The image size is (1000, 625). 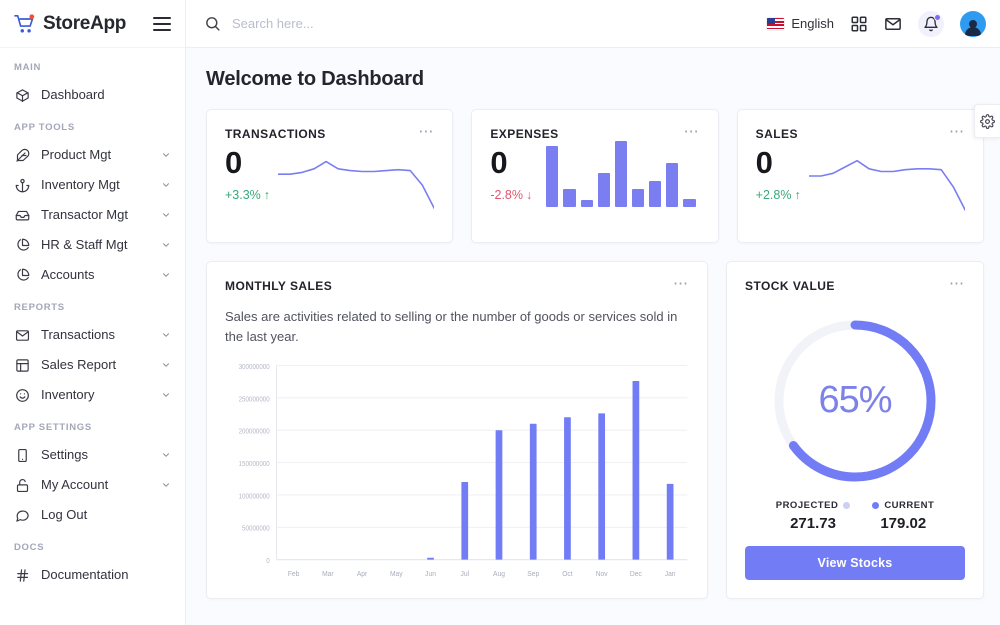 I want to click on sidebar-item-documentation: Documentation, so click(x=92, y=575).